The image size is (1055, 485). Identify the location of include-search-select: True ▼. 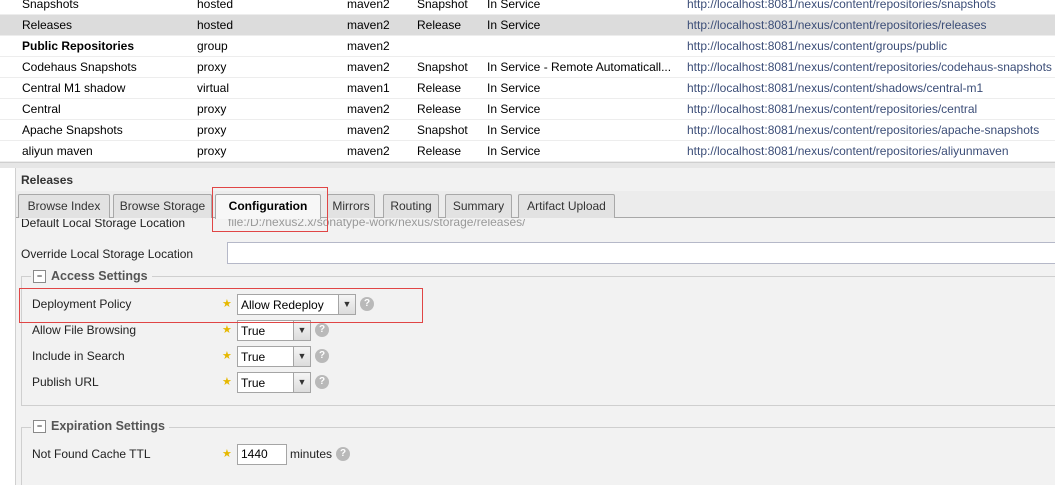
(274, 356).